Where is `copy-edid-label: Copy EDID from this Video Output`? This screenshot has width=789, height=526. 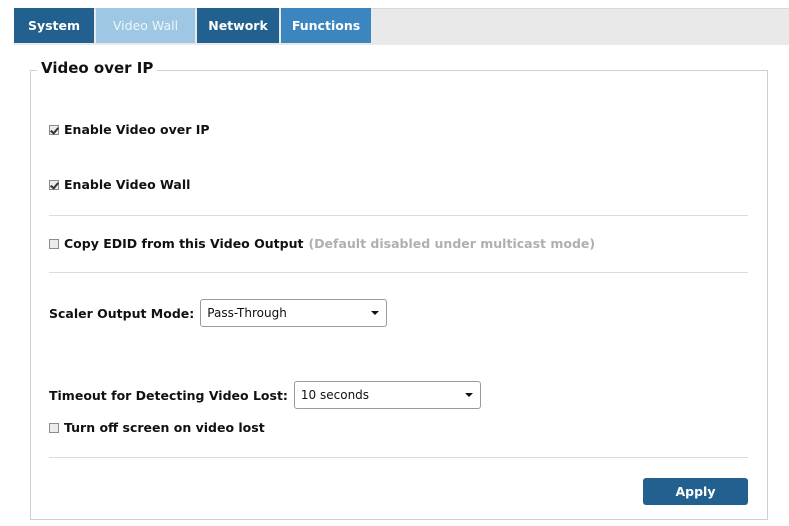
copy-edid-label: Copy EDID from this Video Output is located at coordinates (184, 243).